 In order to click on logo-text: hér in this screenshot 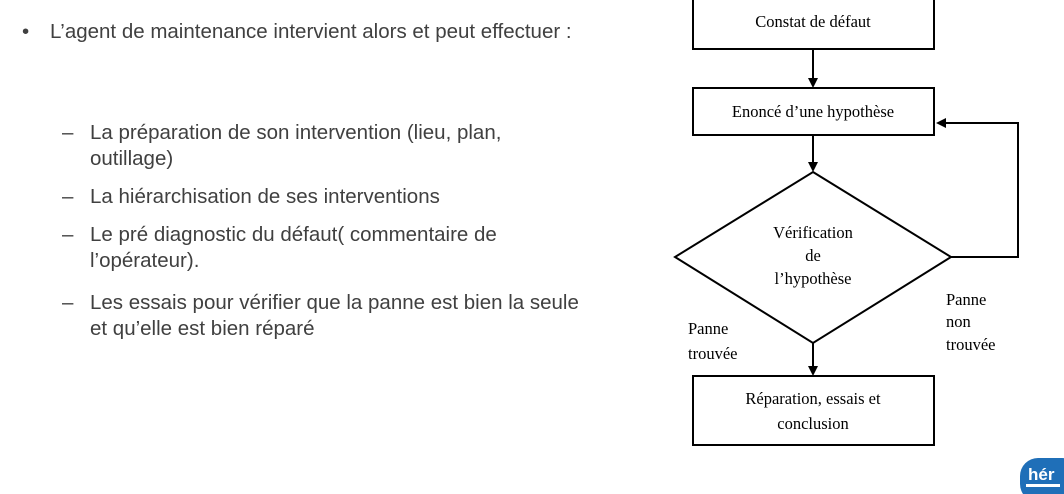, I will do `click(1041, 474)`.